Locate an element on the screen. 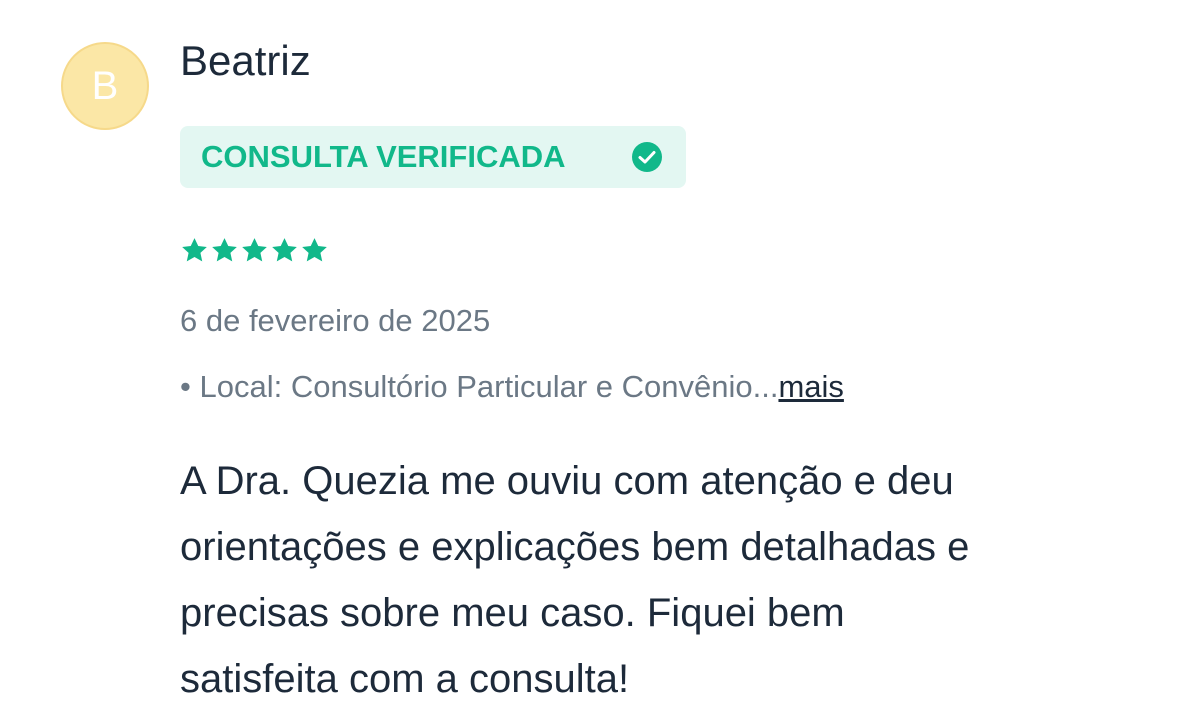  verified-badge: CONSULTA VERIFICADA is located at coordinates (433, 157).